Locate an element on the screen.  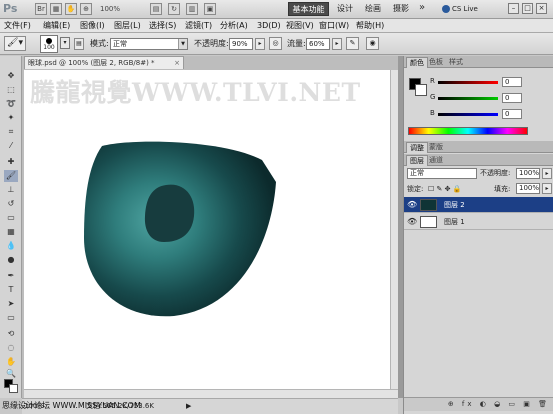
menu-analysis: 分析(A) is located at coordinates (234, 26).